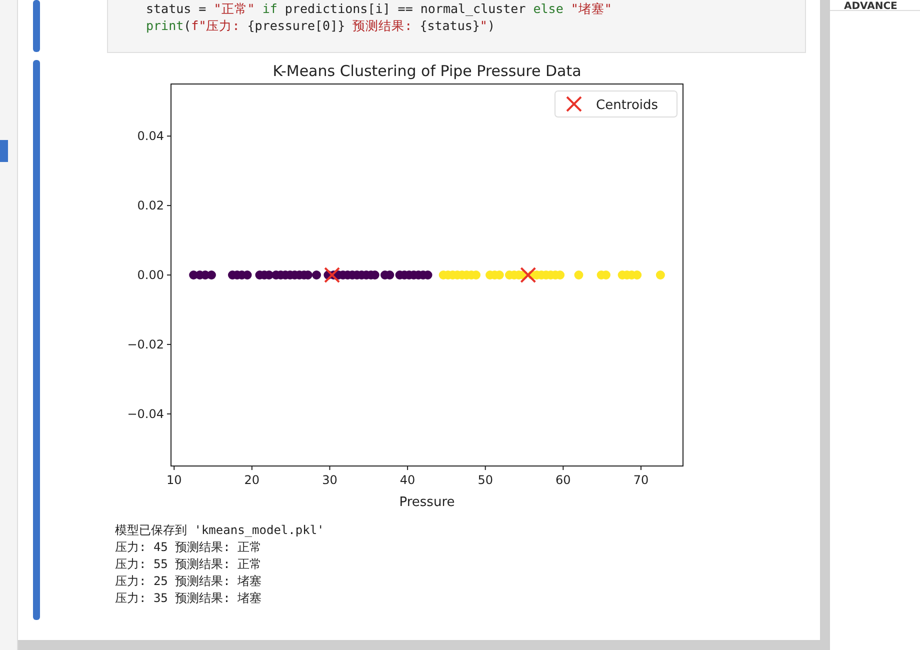 Image resolution: width=920 pixels, height=650 pixels. What do you see at coordinates (427, 502) in the screenshot?
I see `x-axis-label: Pressure` at bounding box center [427, 502].